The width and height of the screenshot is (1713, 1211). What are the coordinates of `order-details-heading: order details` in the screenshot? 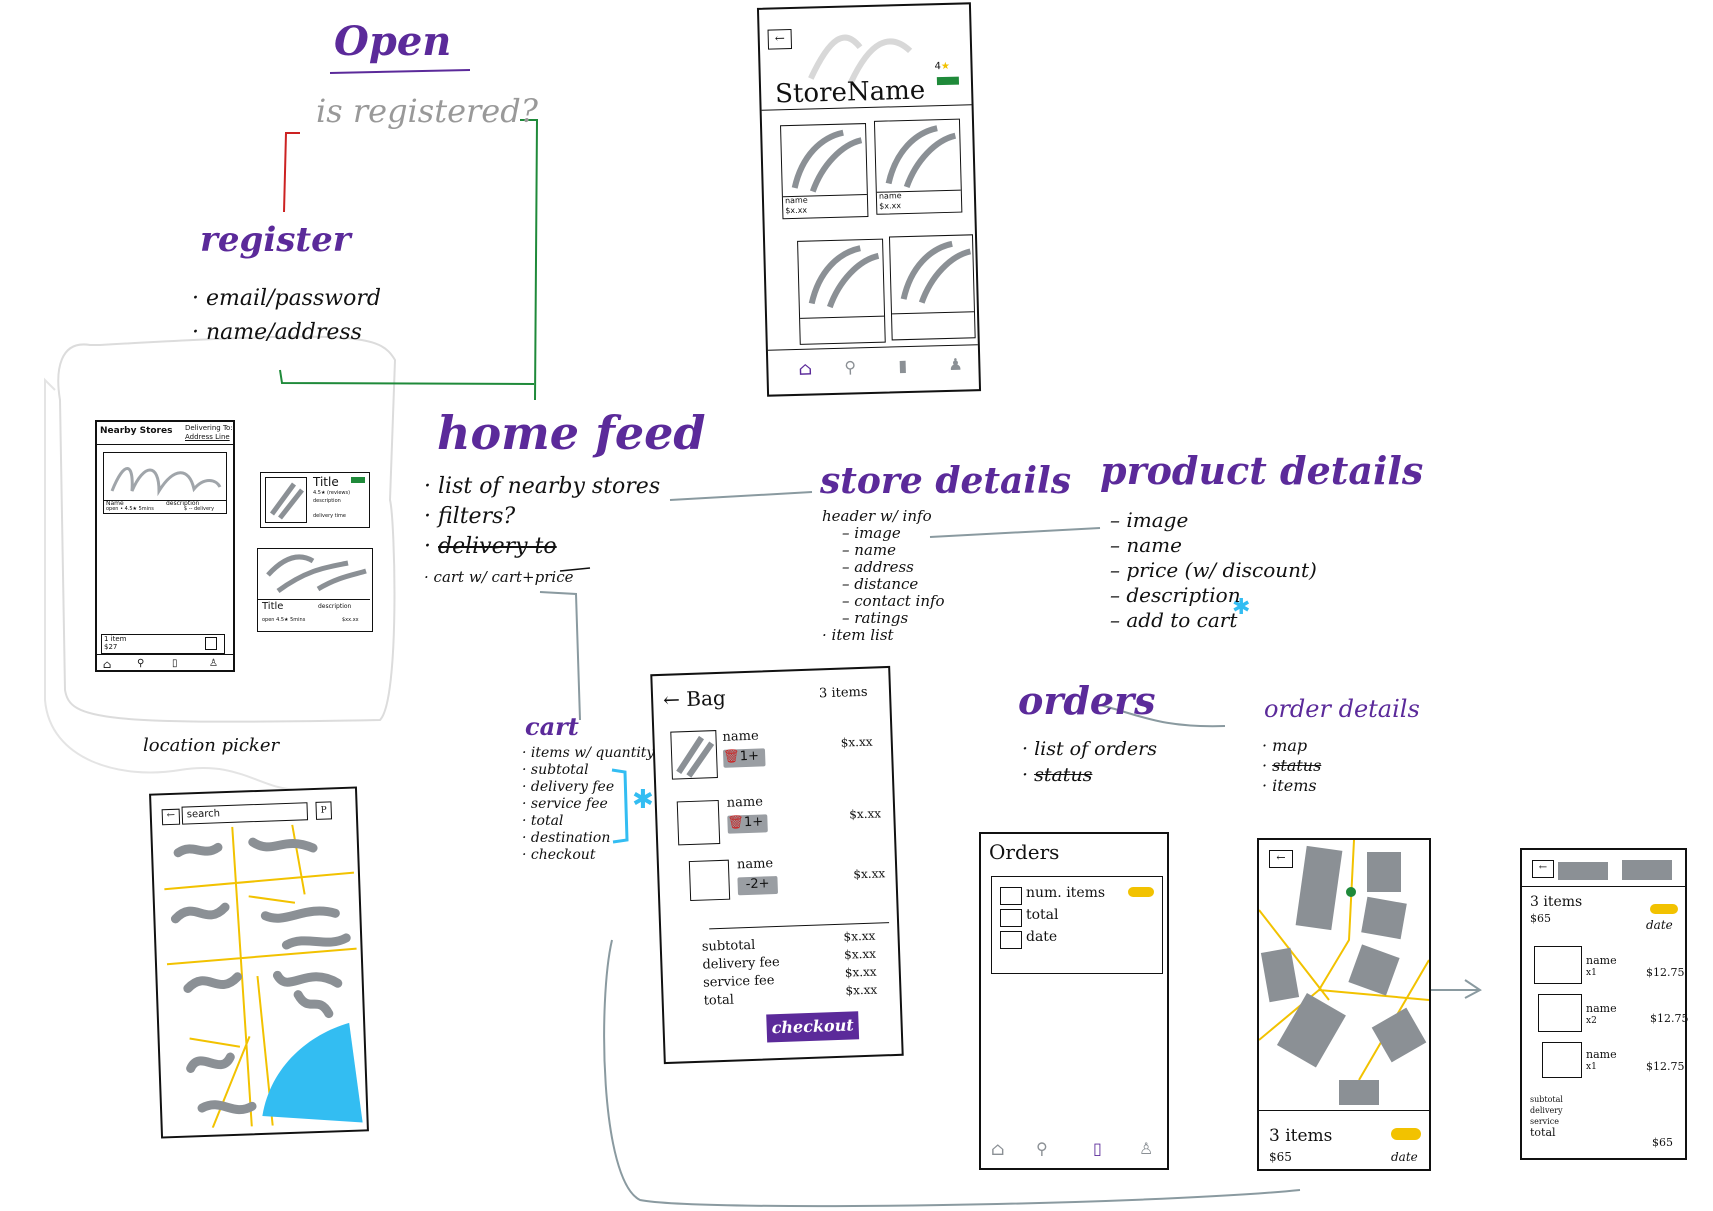 It's located at (1342, 709).